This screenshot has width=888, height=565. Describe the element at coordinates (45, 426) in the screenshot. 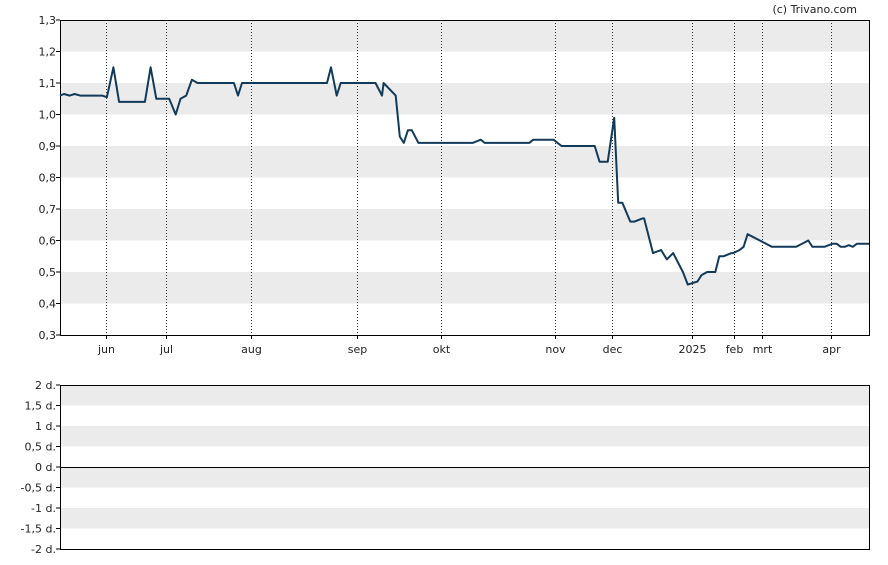

I see `volume-y-tick-label: 1 d.` at that location.